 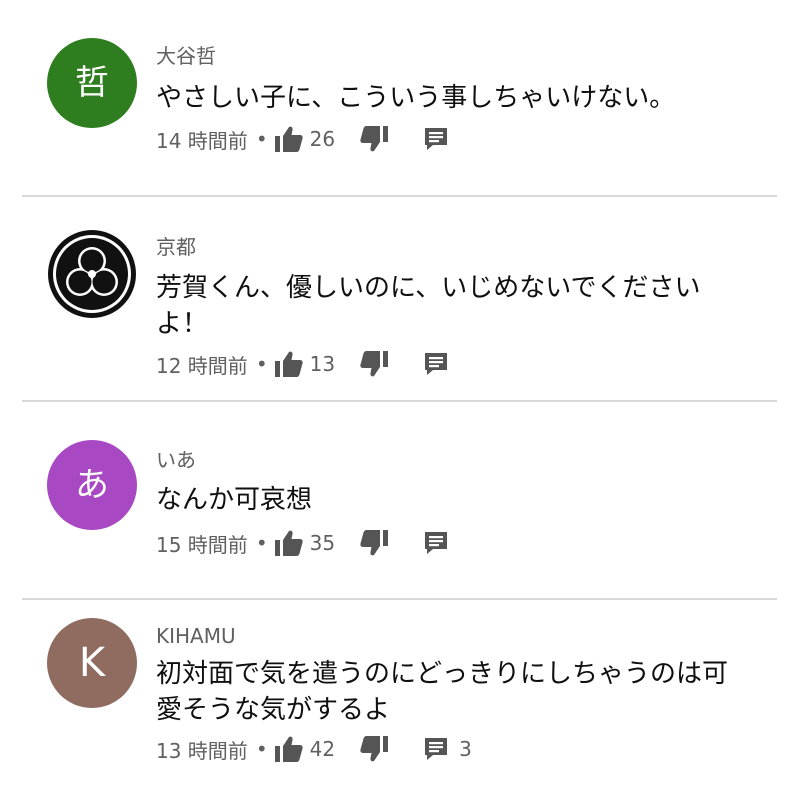 I want to click on avatar-initial: あ, so click(x=92, y=485).